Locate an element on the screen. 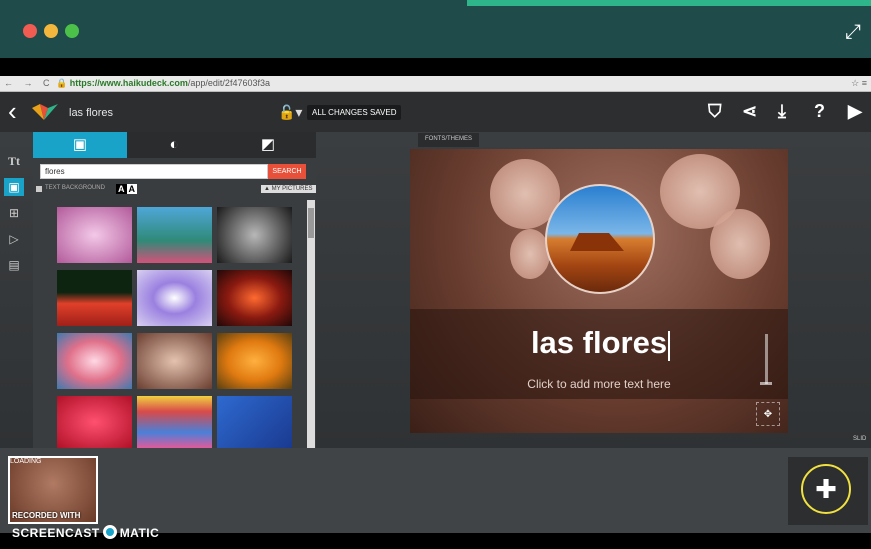  search-button: SEARCH is located at coordinates (287, 171).